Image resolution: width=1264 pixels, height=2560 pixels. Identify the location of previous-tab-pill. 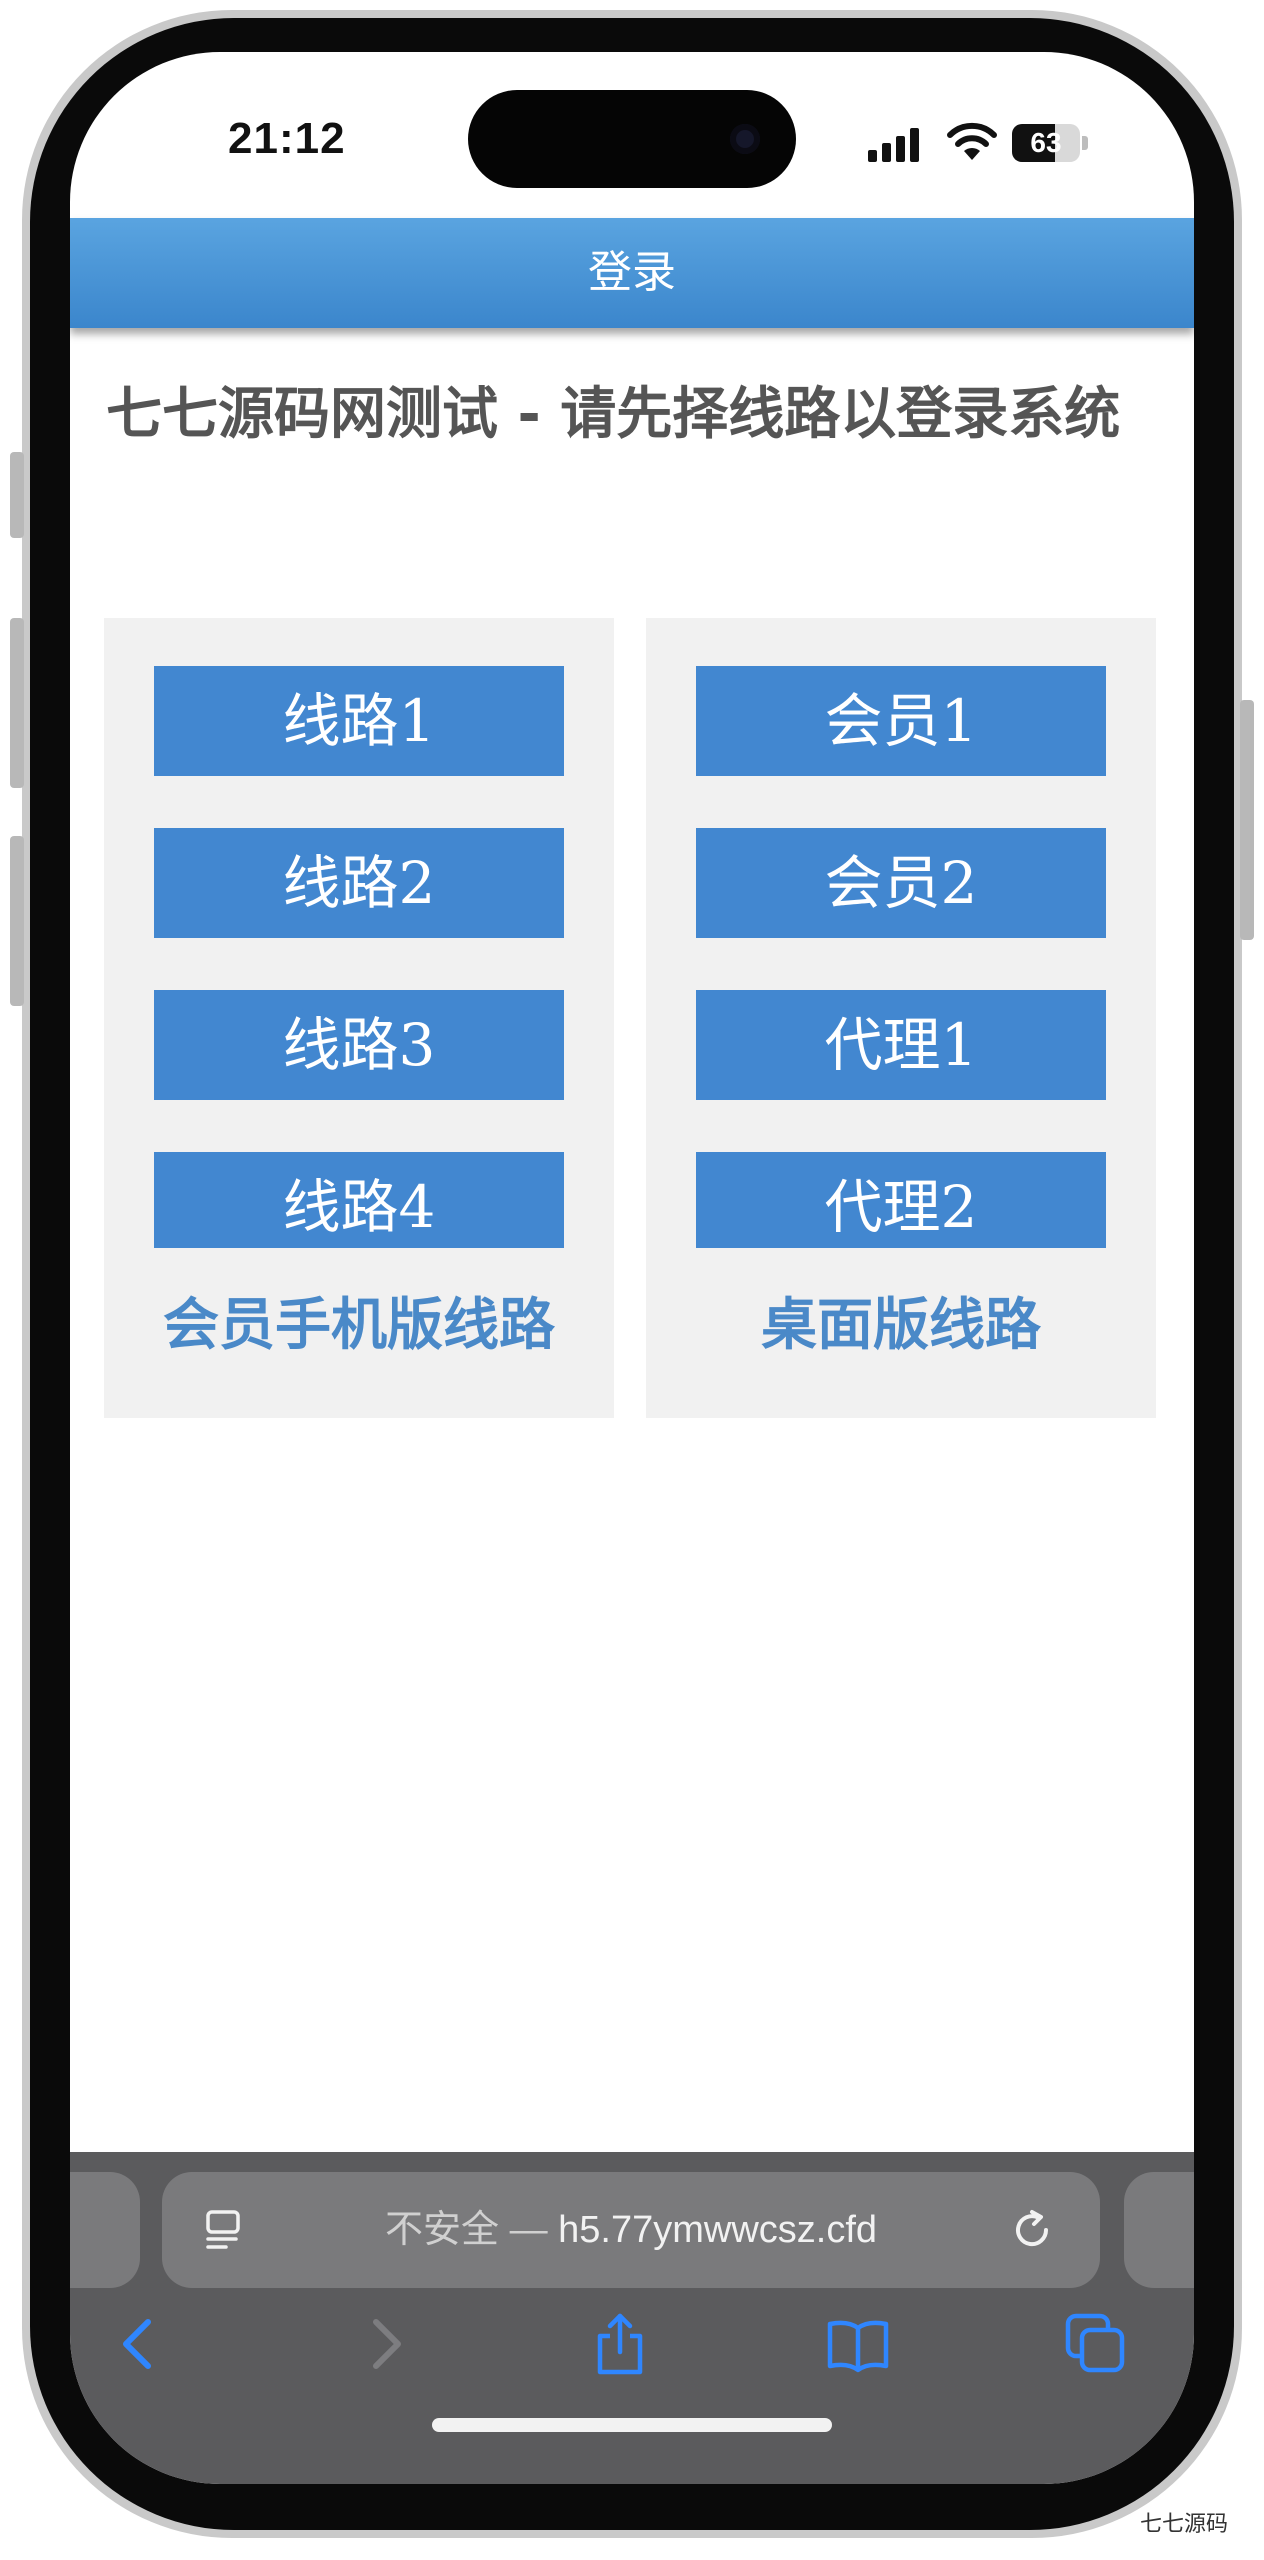
(105, 2230).